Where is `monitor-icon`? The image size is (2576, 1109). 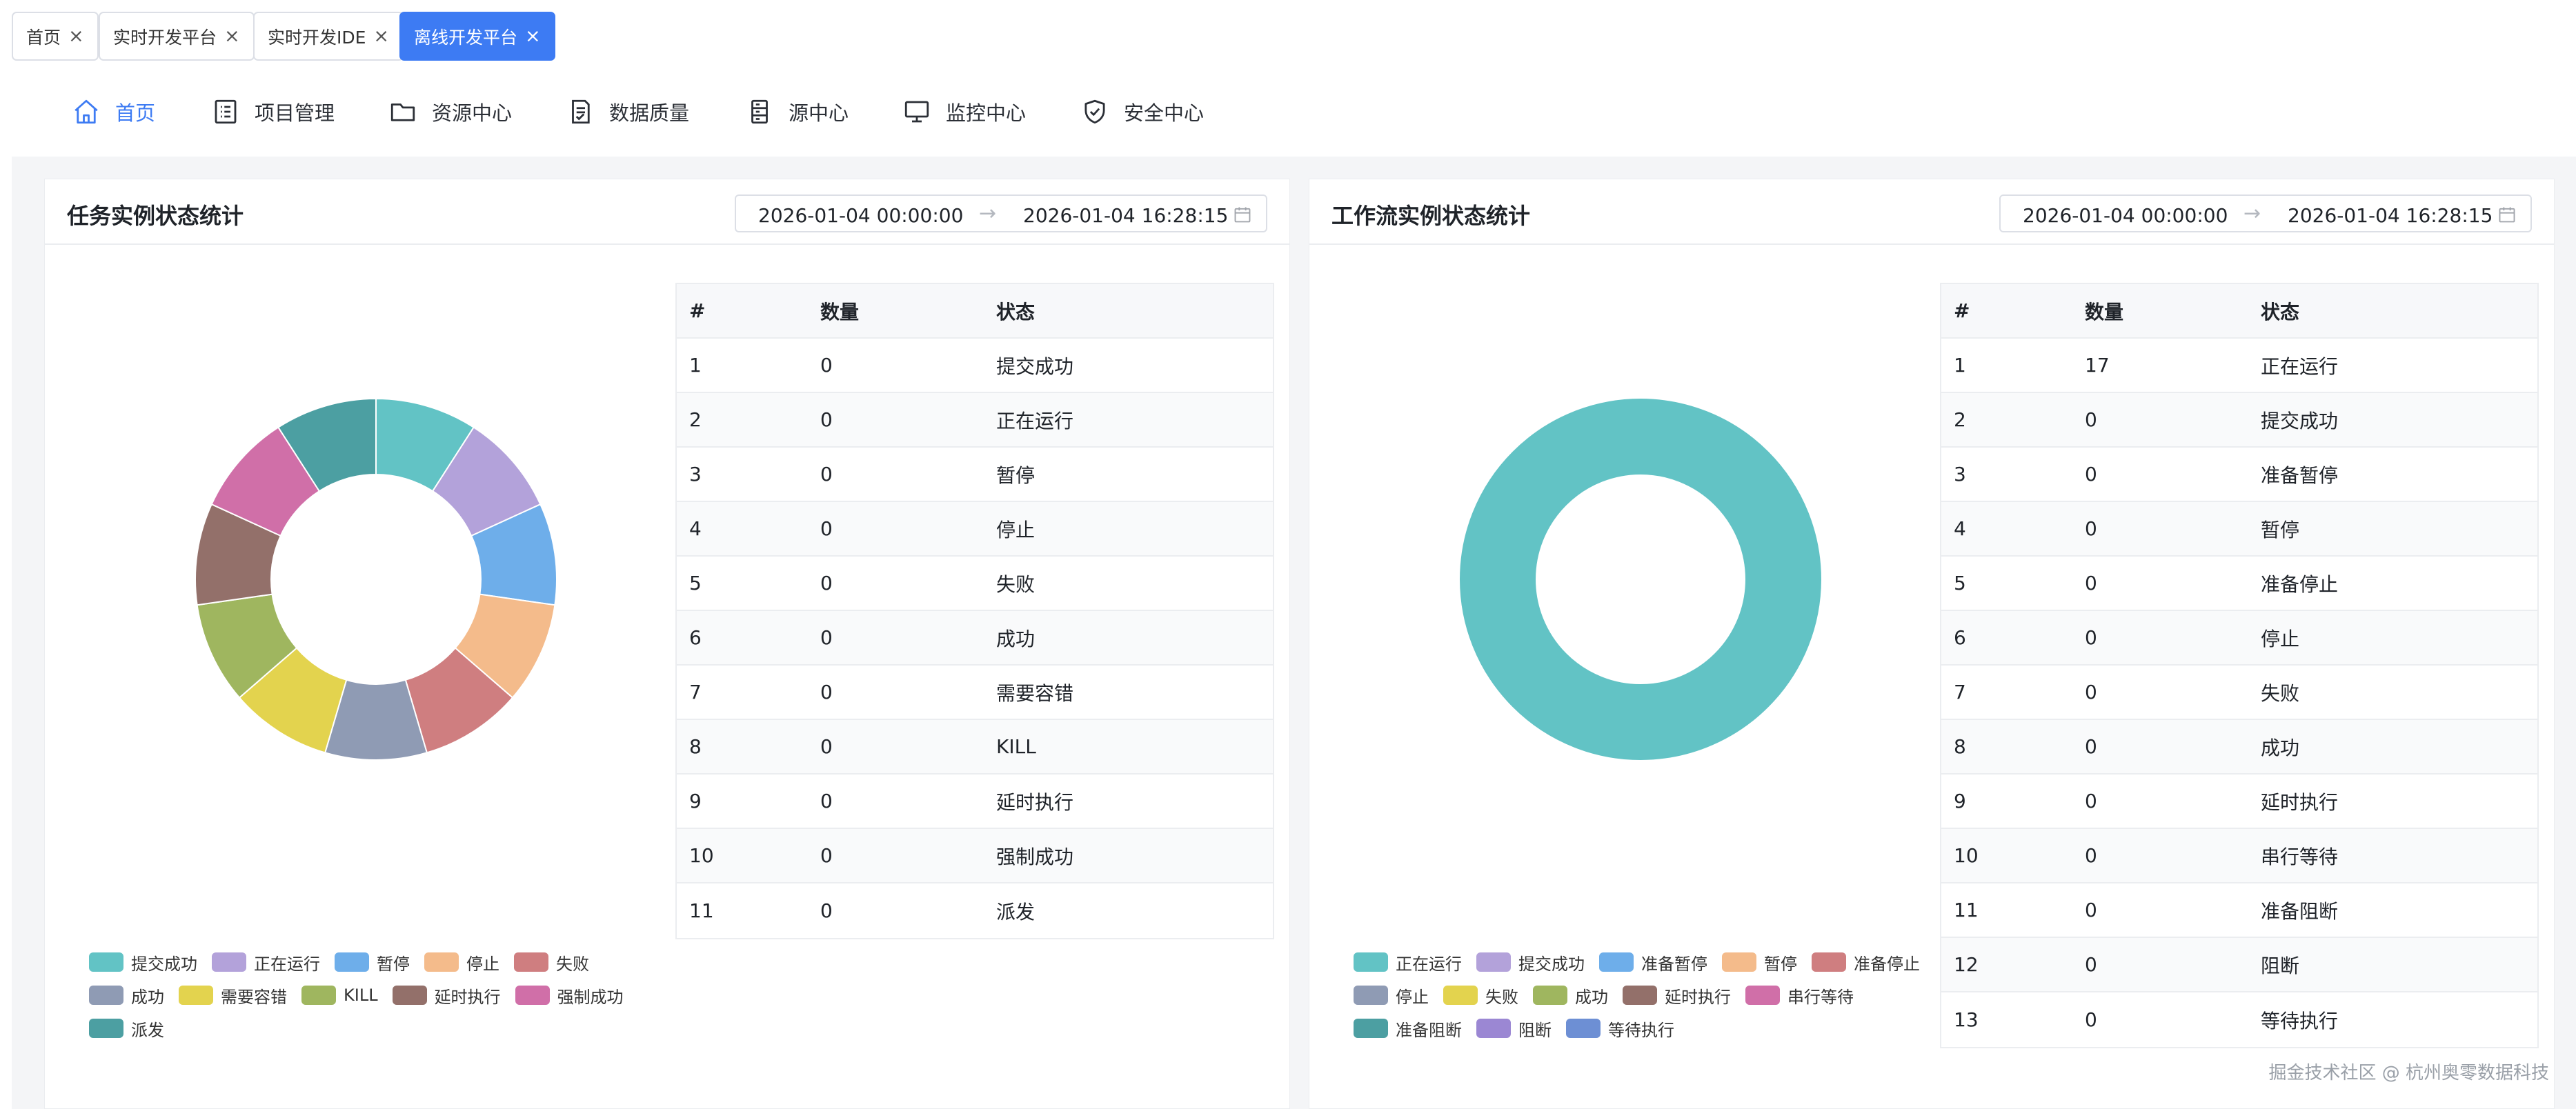
monitor-icon is located at coordinates (916, 112).